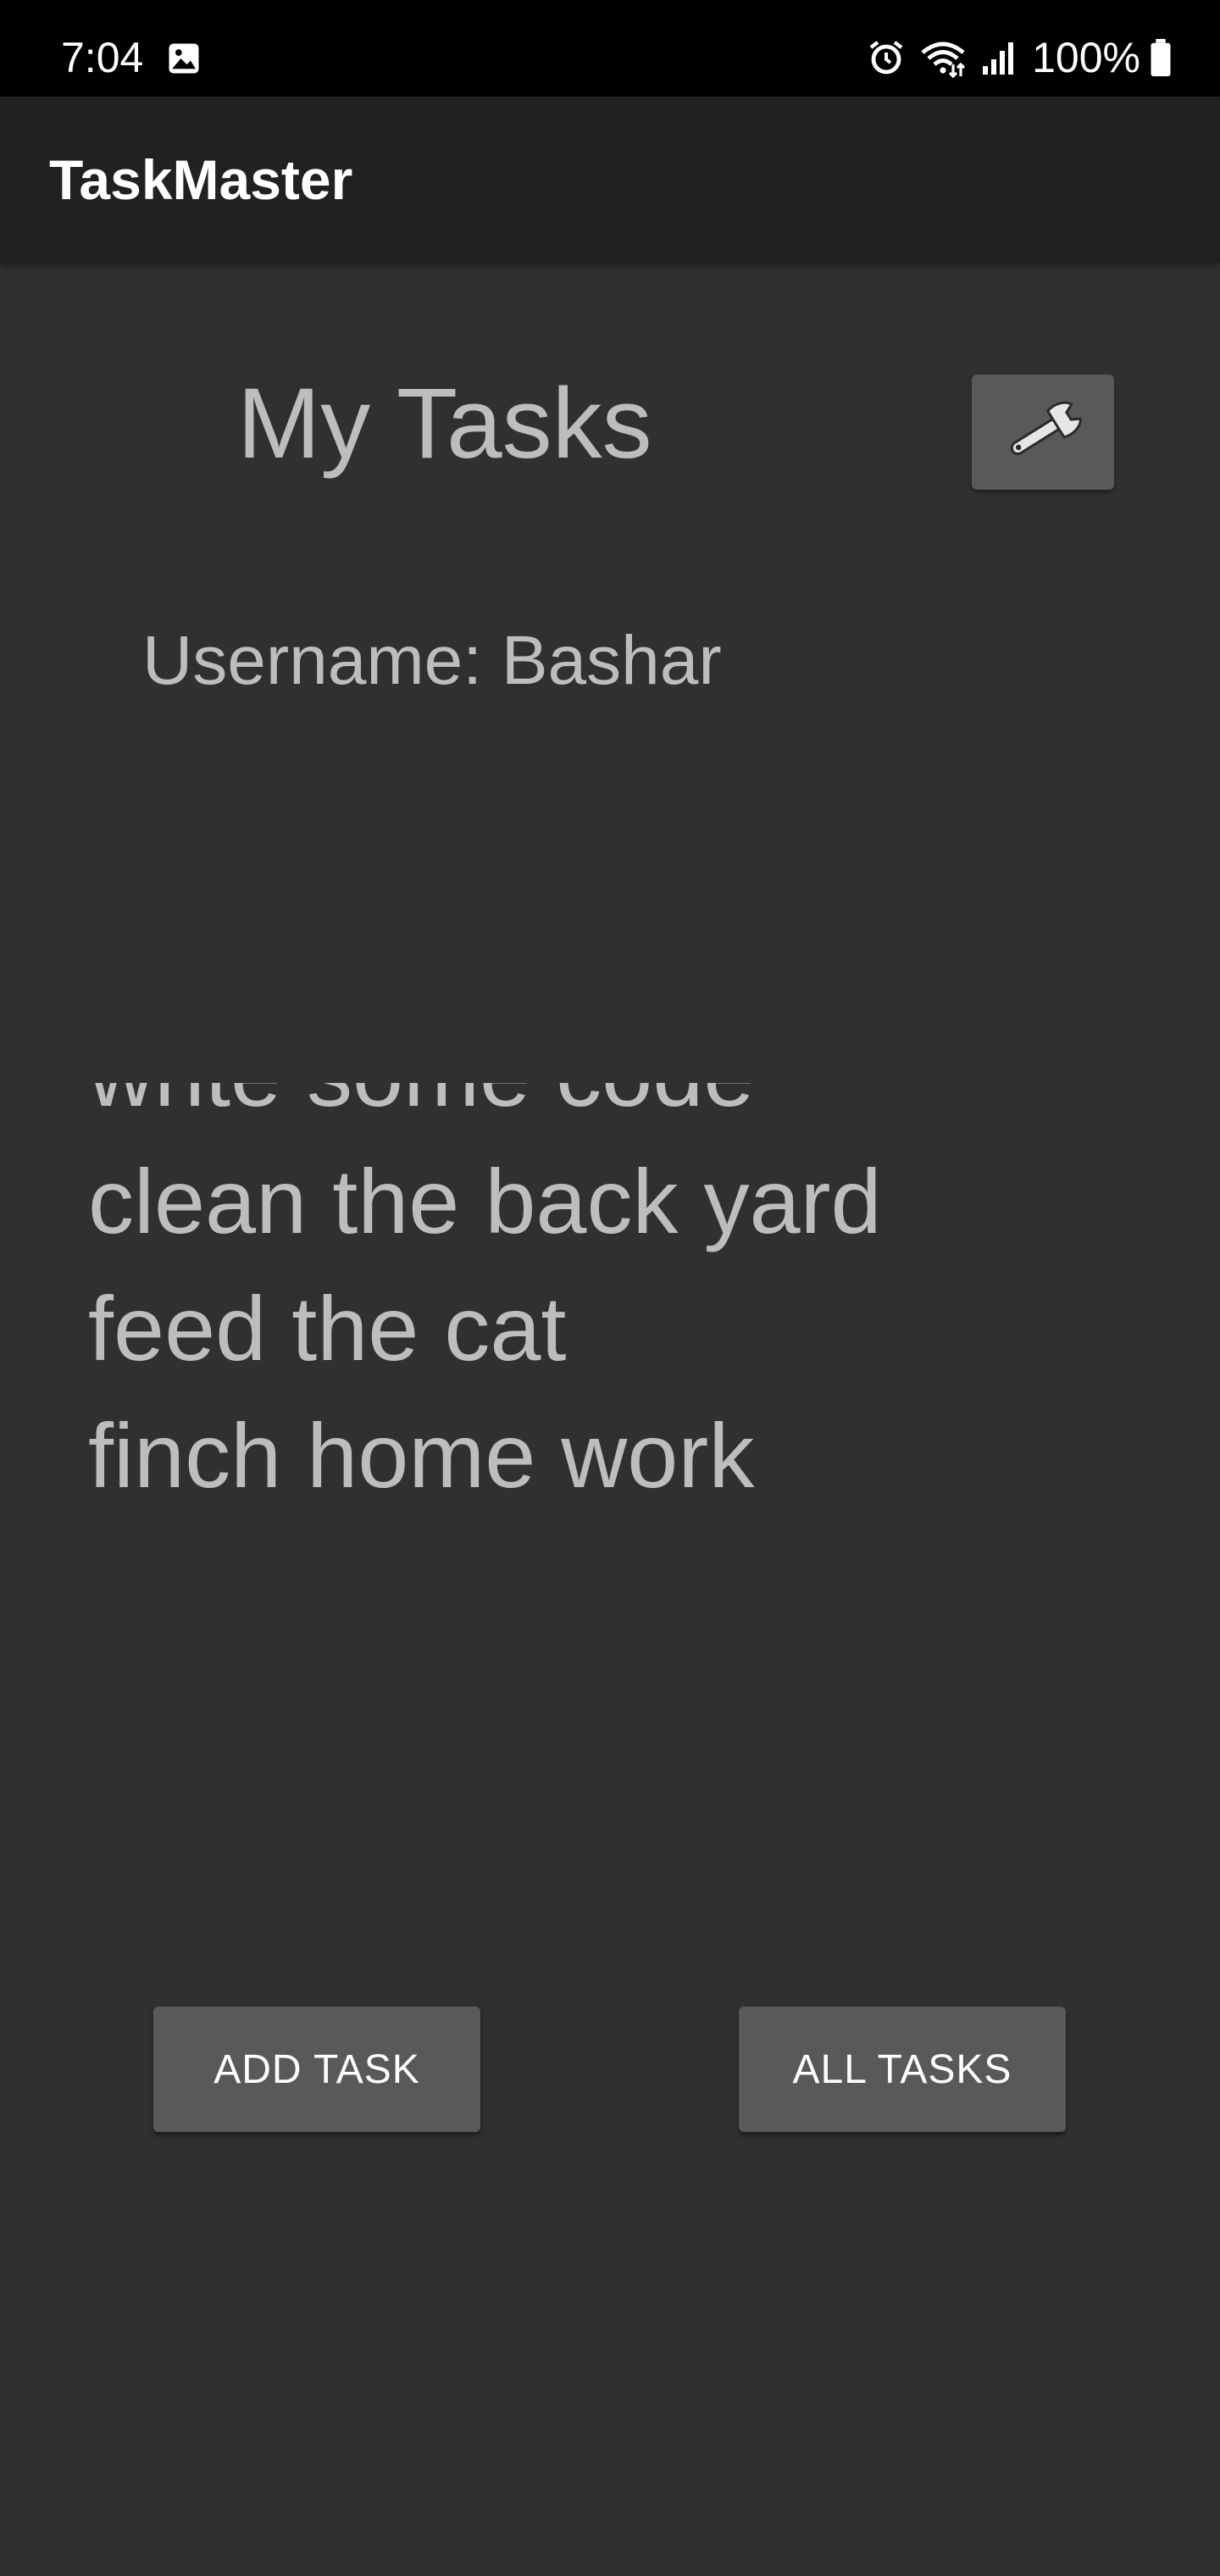 The image size is (1220, 2576). I want to click on settings-button, so click(1043, 432).